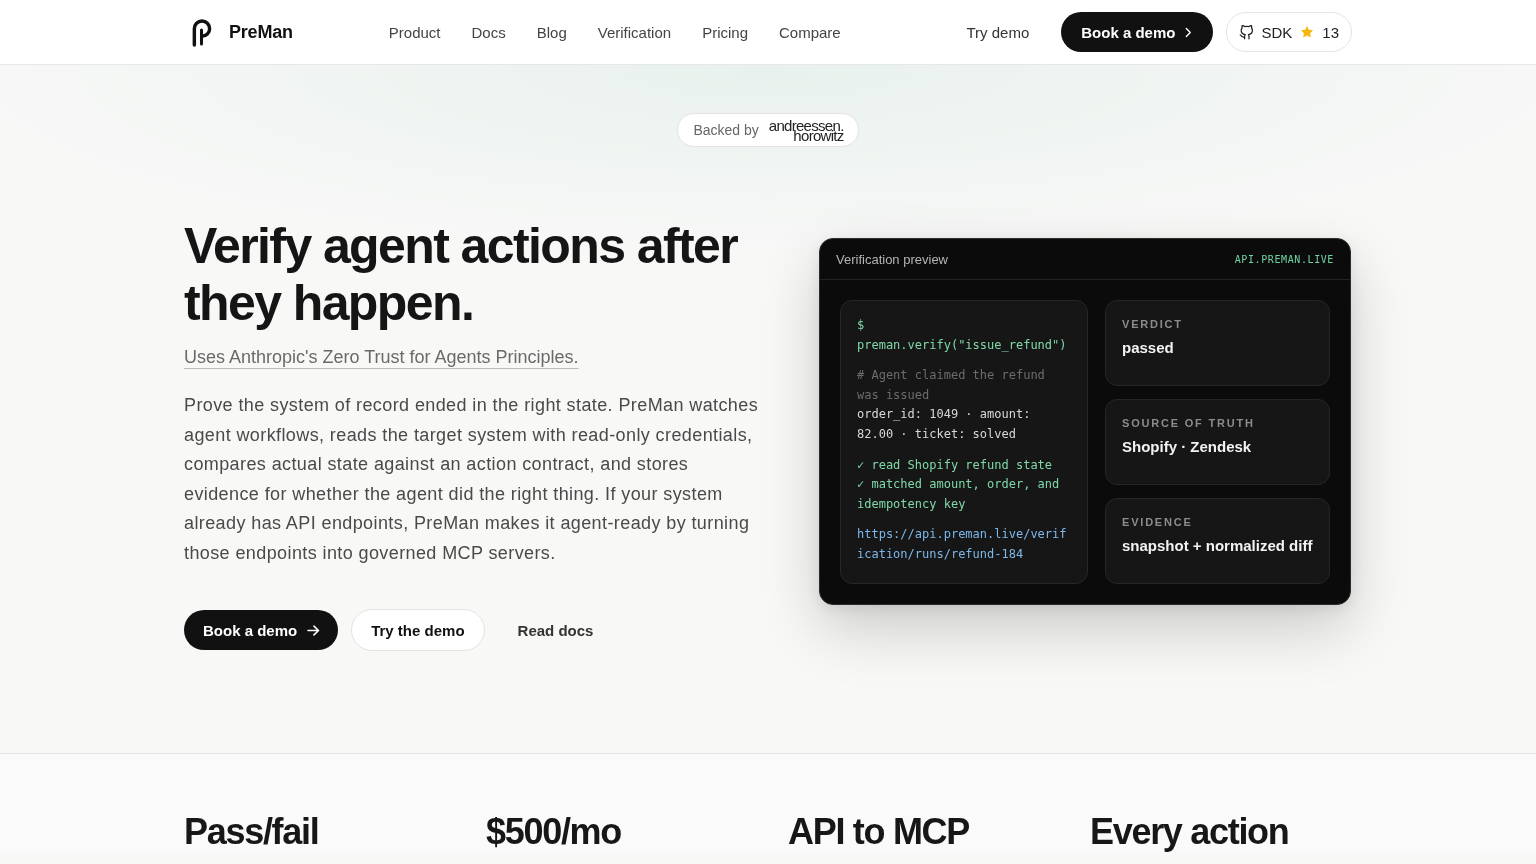 The height and width of the screenshot is (864, 1536). I want to click on nav-link: Compare, so click(810, 32).